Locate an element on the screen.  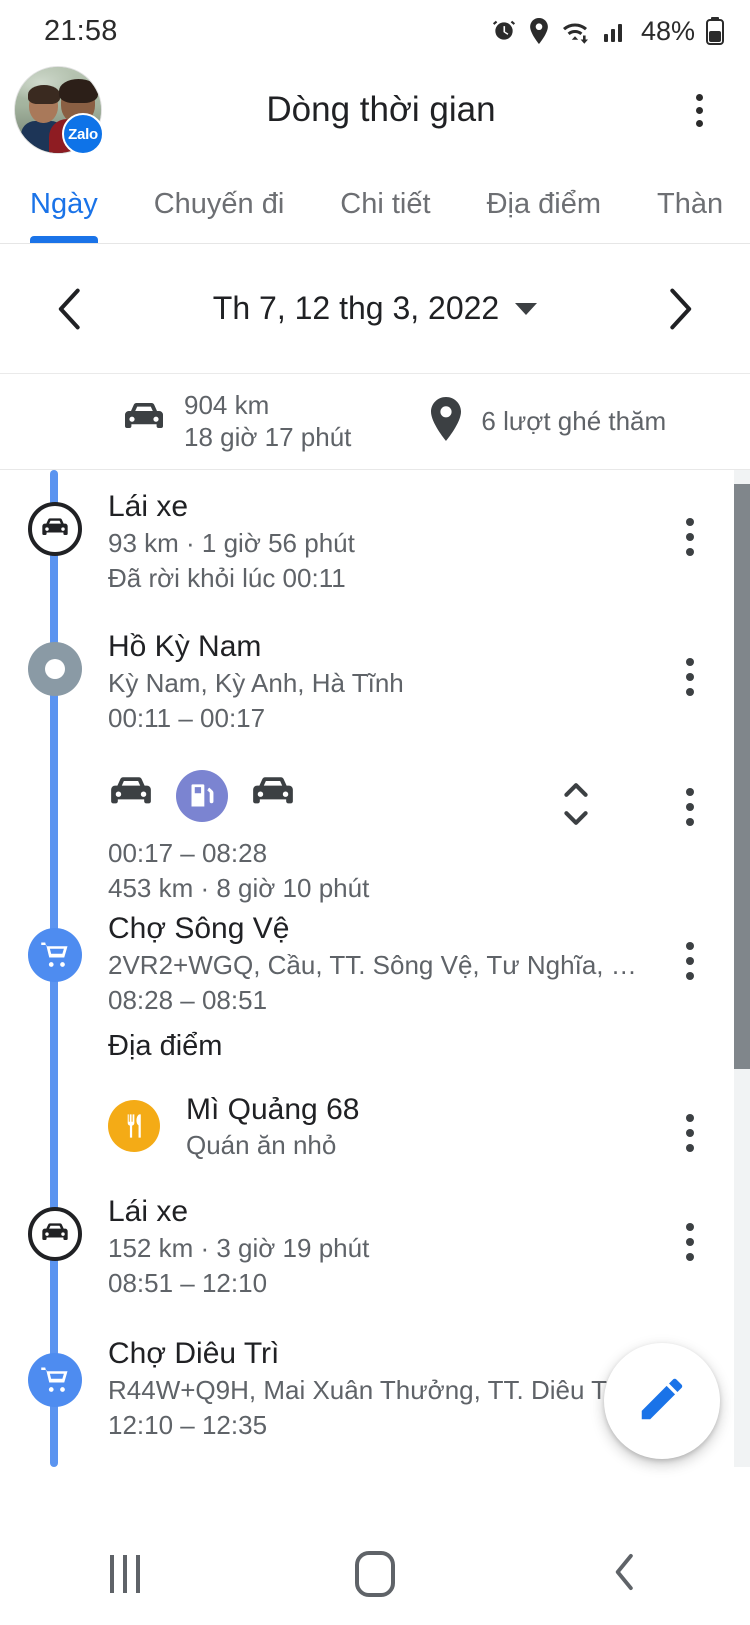
sub-place-item: Mì Quảng 68 Quán ăn nhỏ is located at coordinates (381, 1126).